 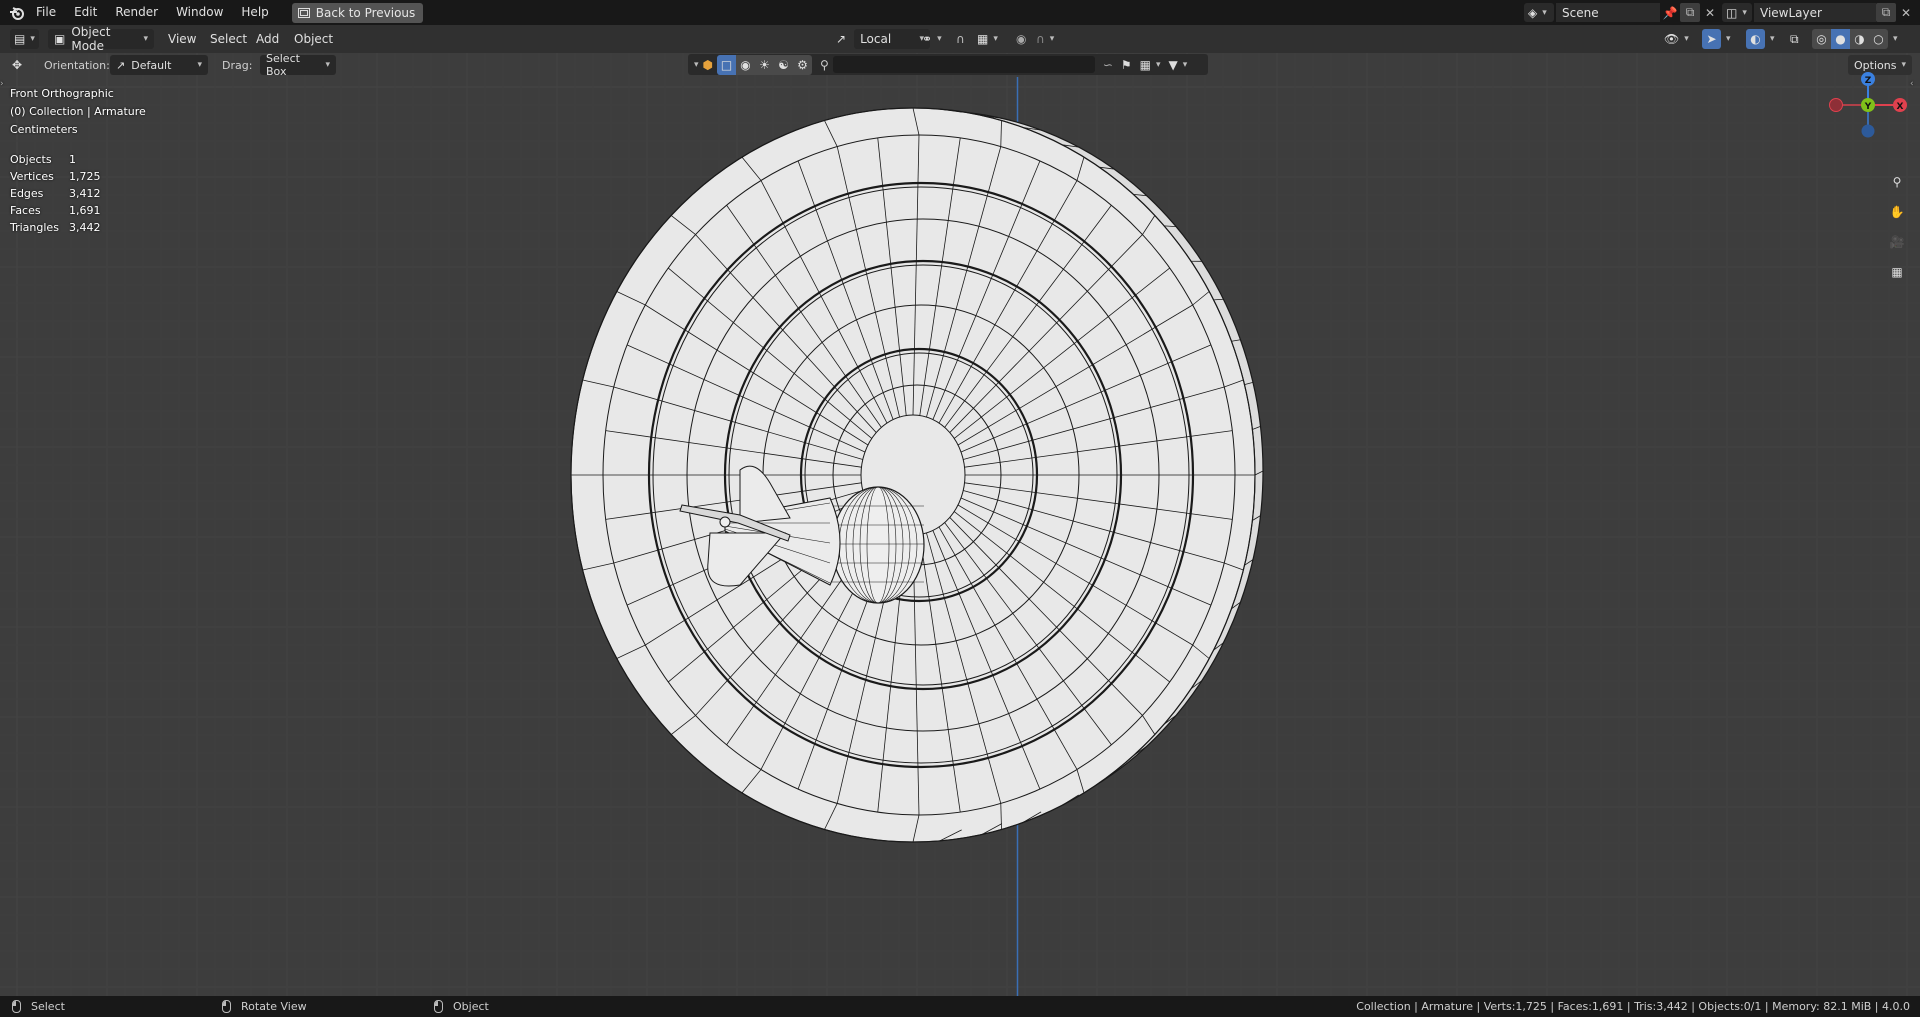 What do you see at coordinates (237, 65) in the screenshot?
I see `drag-label: Drag:` at bounding box center [237, 65].